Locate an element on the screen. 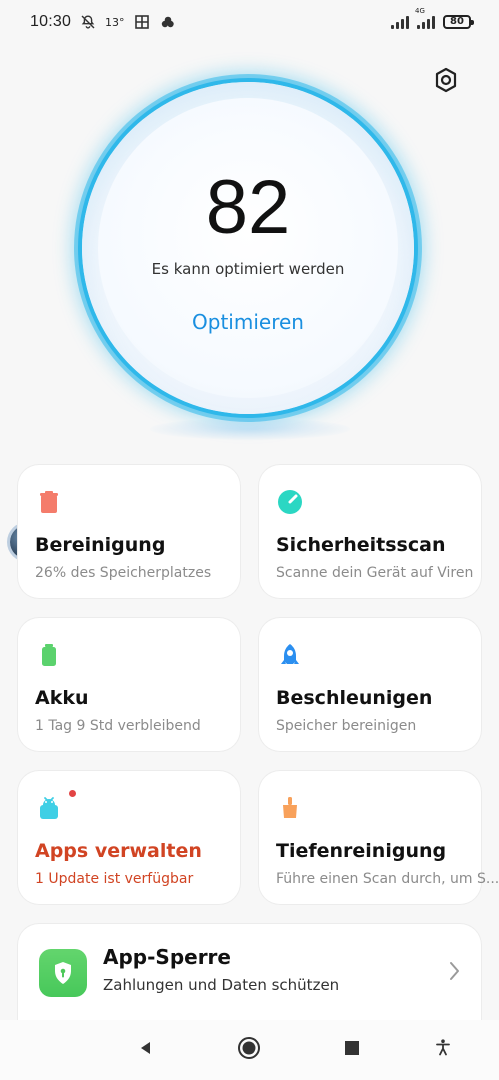  accessibility-icon is located at coordinates (443, 1050).